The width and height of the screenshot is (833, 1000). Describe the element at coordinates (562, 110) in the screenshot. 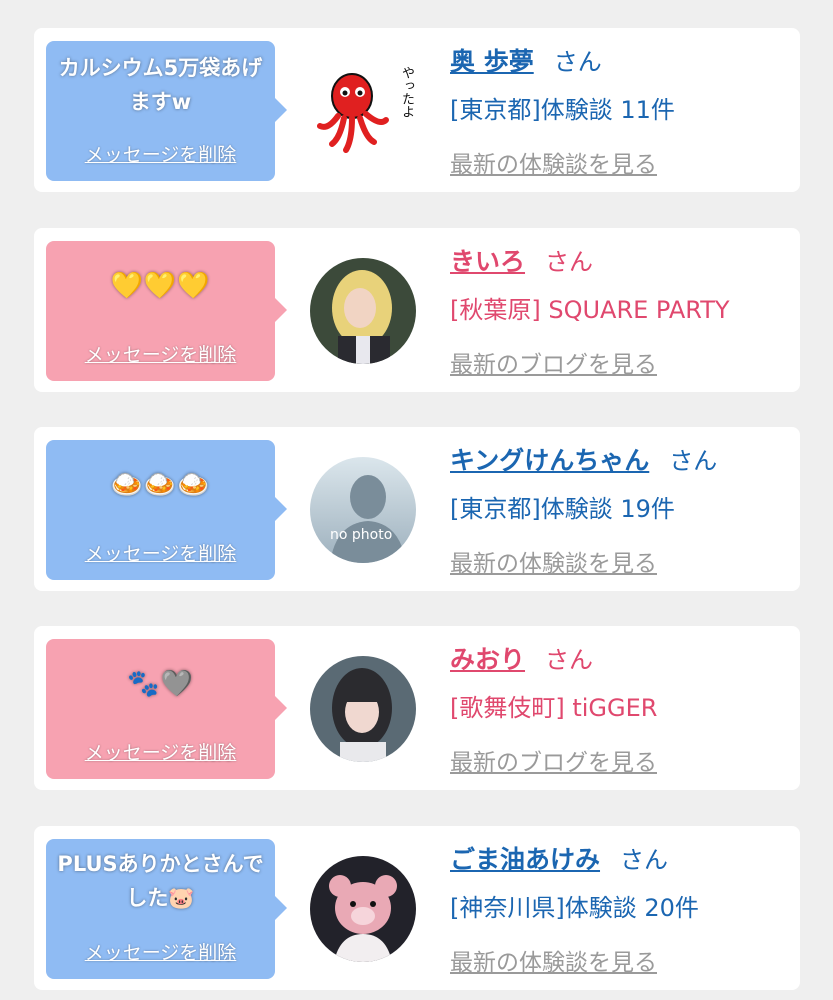

I see `user-info: [東京都]体験談 11件` at that location.